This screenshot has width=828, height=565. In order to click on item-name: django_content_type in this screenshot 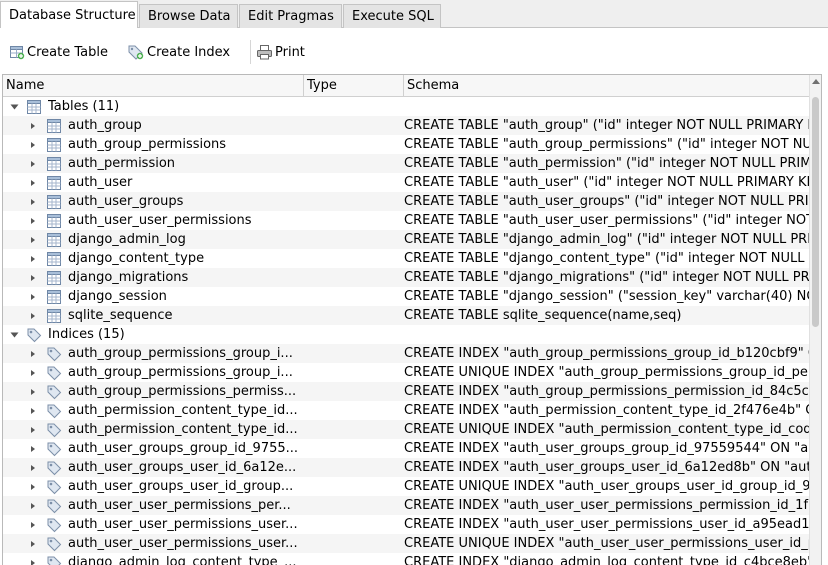, I will do `click(136, 258)`.